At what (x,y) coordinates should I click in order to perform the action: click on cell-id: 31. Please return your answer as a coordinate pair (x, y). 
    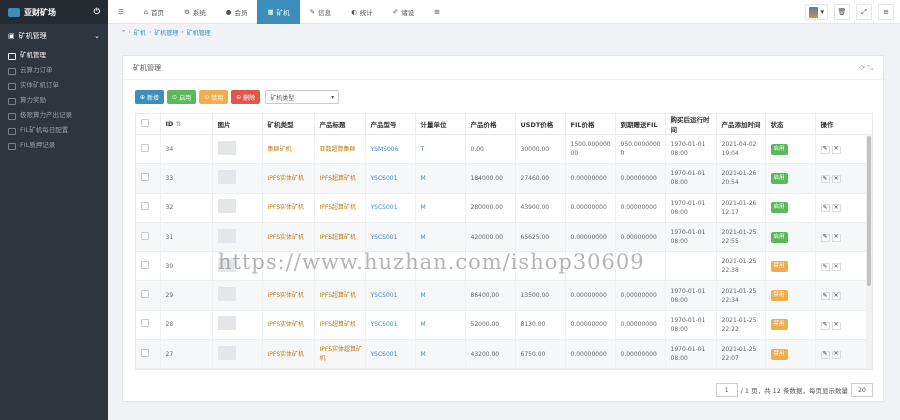
    Looking at the image, I should click on (186, 237).